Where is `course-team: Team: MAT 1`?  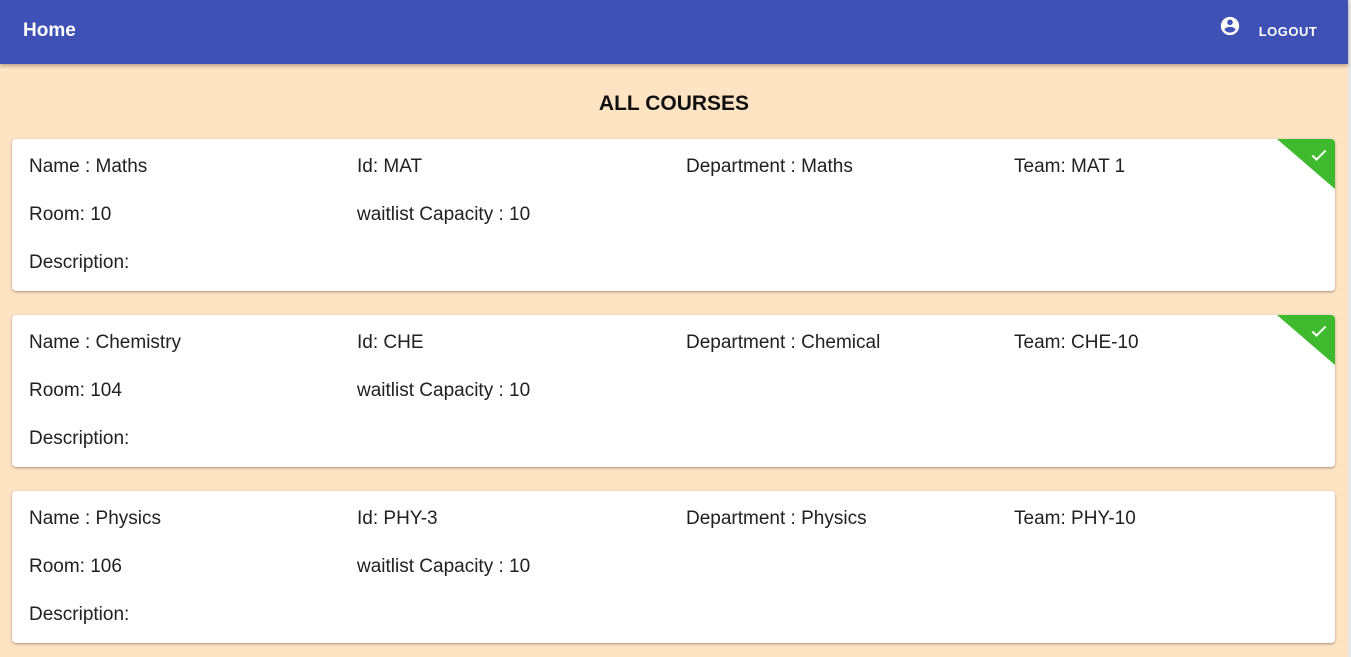 course-team: Team: MAT 1 is located at coordinates (1070, 166).